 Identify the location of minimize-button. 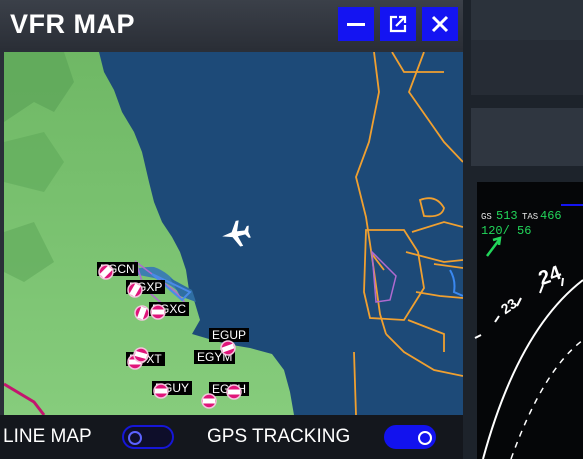
(356, 24).